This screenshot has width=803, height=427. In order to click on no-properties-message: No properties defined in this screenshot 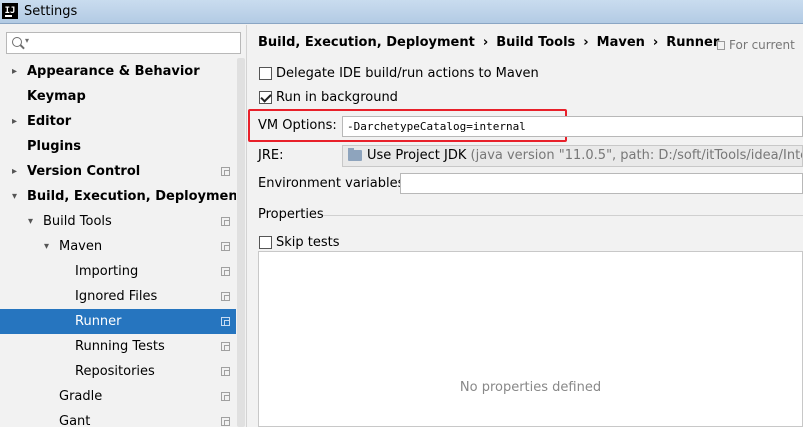, I will do `click(530, 387)`.